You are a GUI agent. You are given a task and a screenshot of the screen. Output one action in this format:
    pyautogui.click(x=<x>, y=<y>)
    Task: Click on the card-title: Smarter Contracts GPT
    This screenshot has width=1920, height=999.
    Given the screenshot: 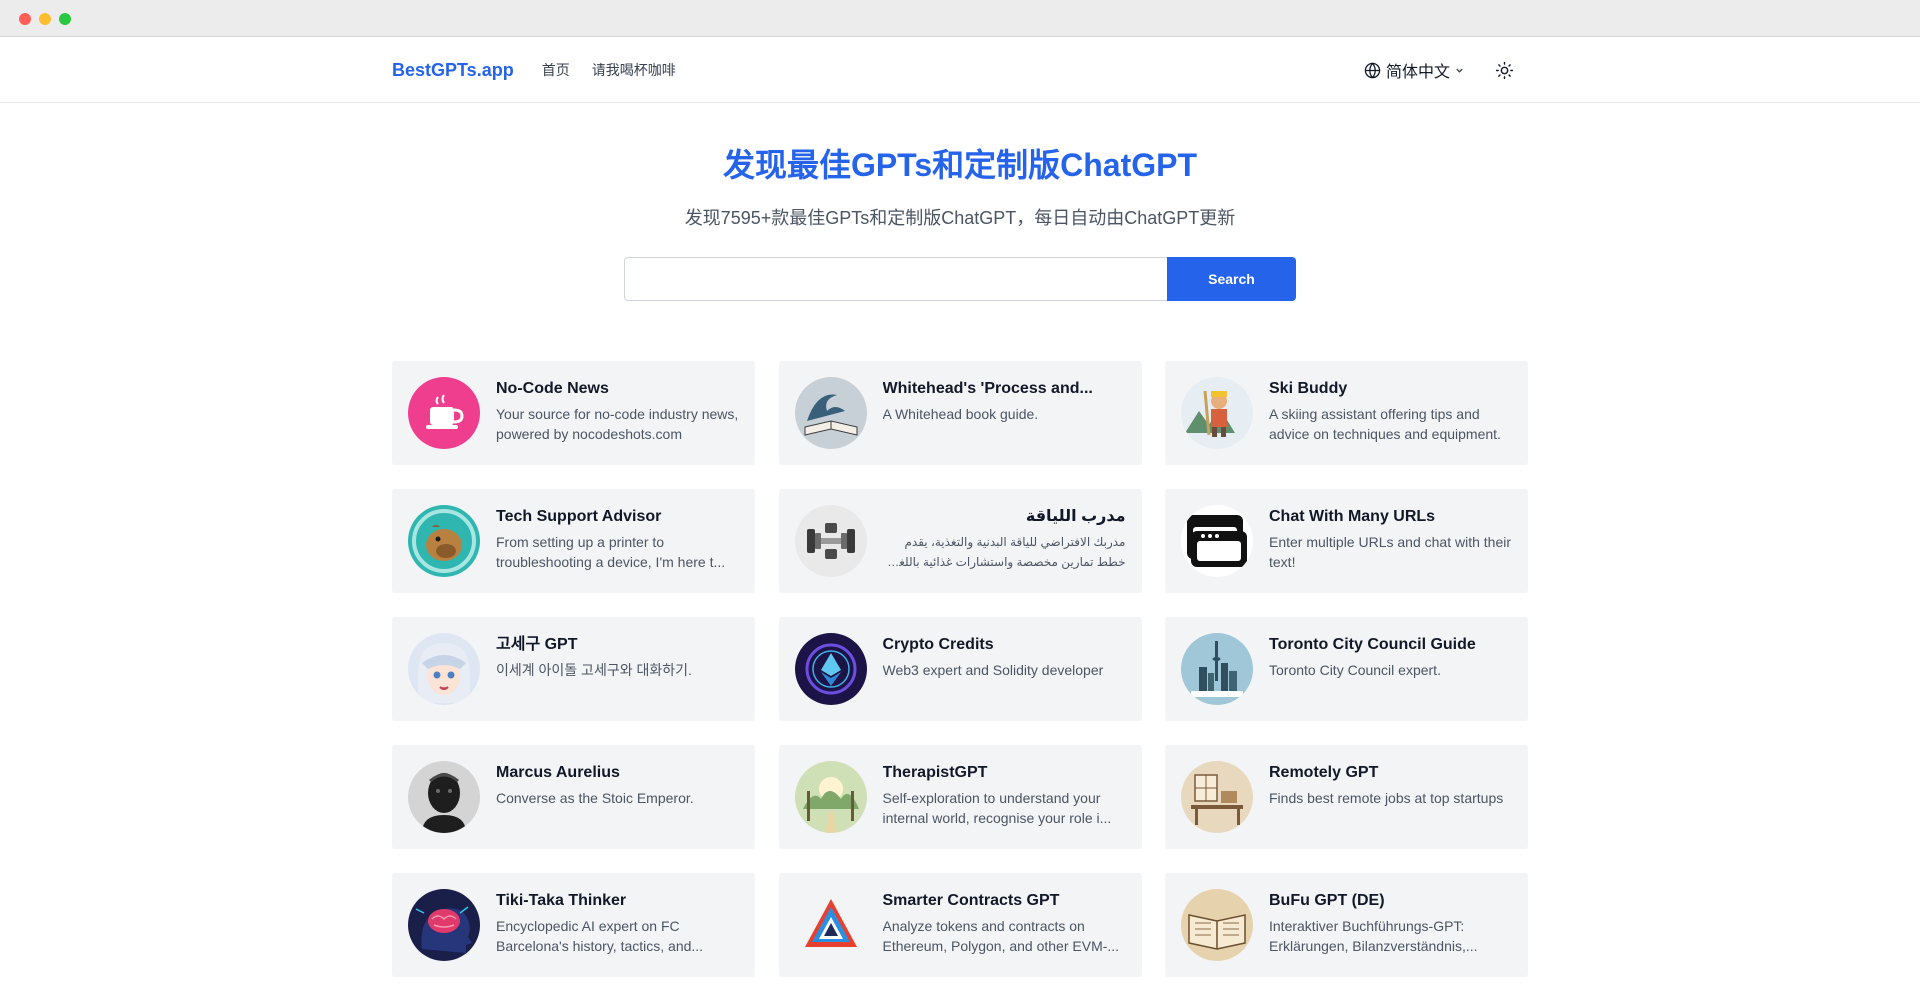 What is the action you would take?
    pyautogui.click(x=971, y=900)
    